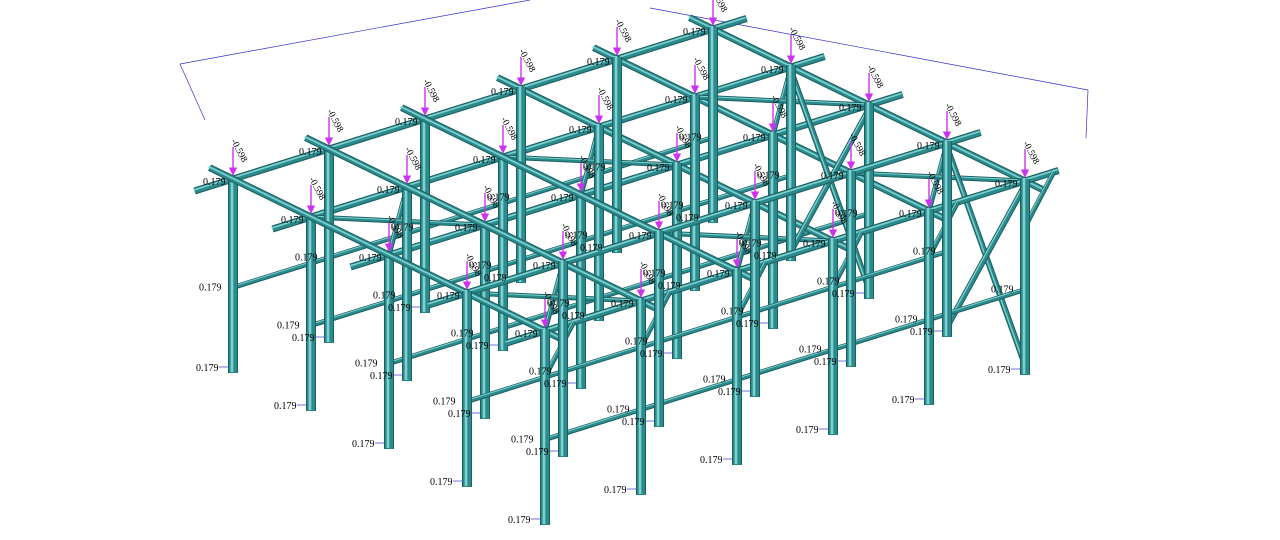 The image size is (1280, 540). What do you see at coordinates (355, 32) in the screenshot?
I see `dim-line-back-left` at bounding box center [355, 32].